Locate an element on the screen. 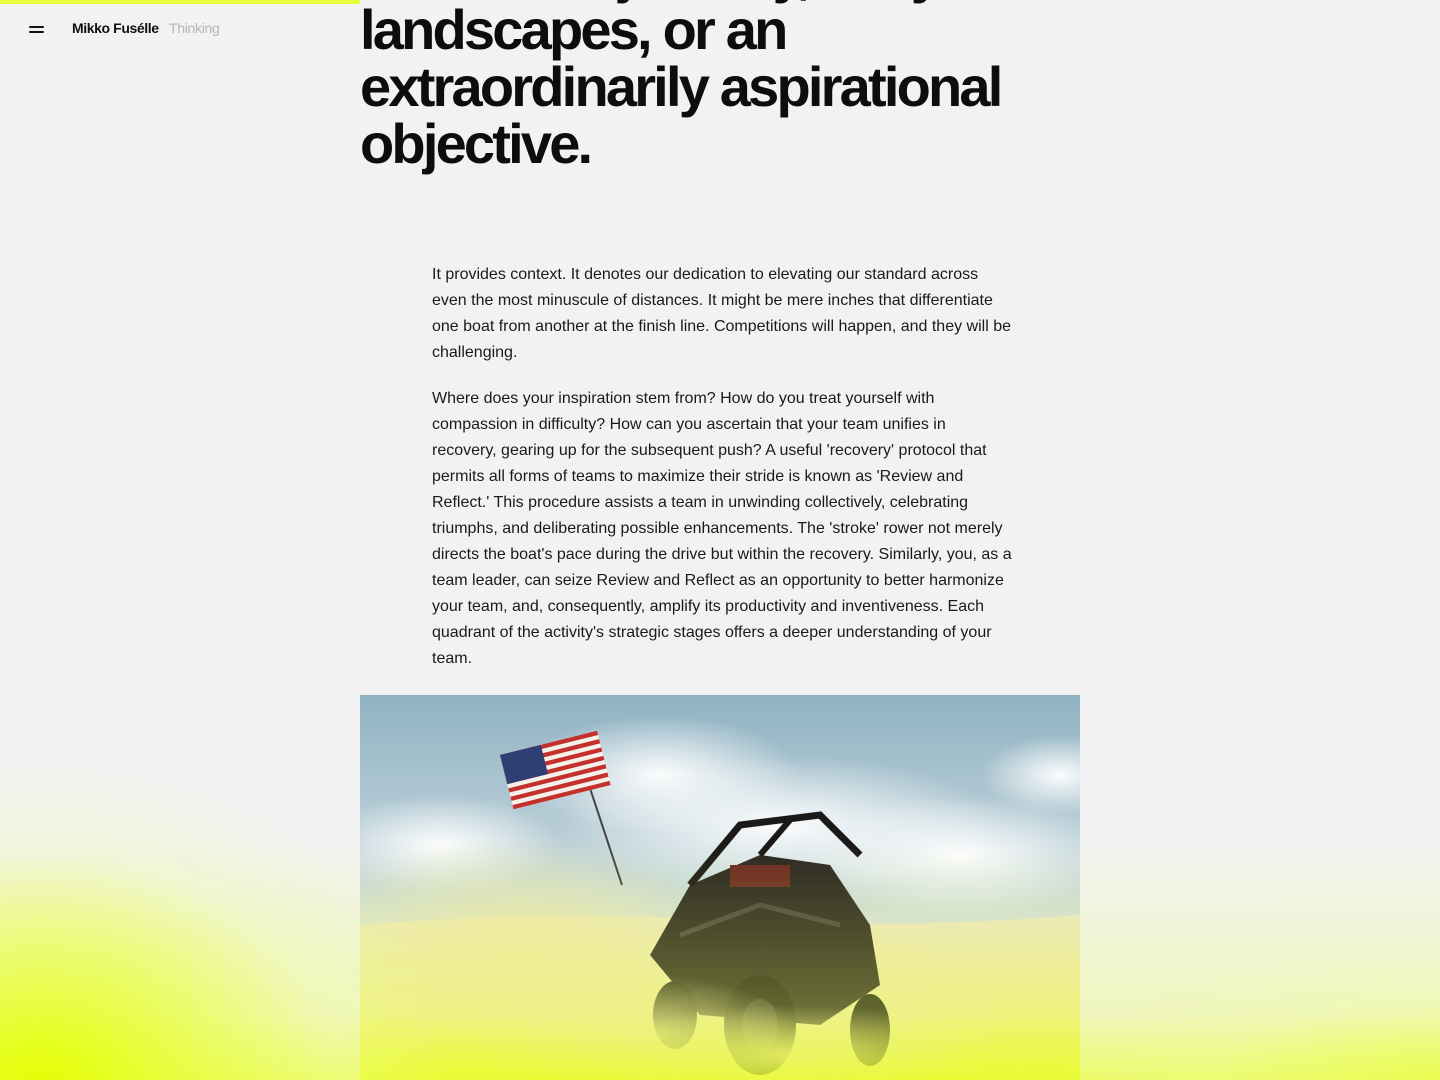  section-link-thinking: Thinking is located at coordinates (194, 28).